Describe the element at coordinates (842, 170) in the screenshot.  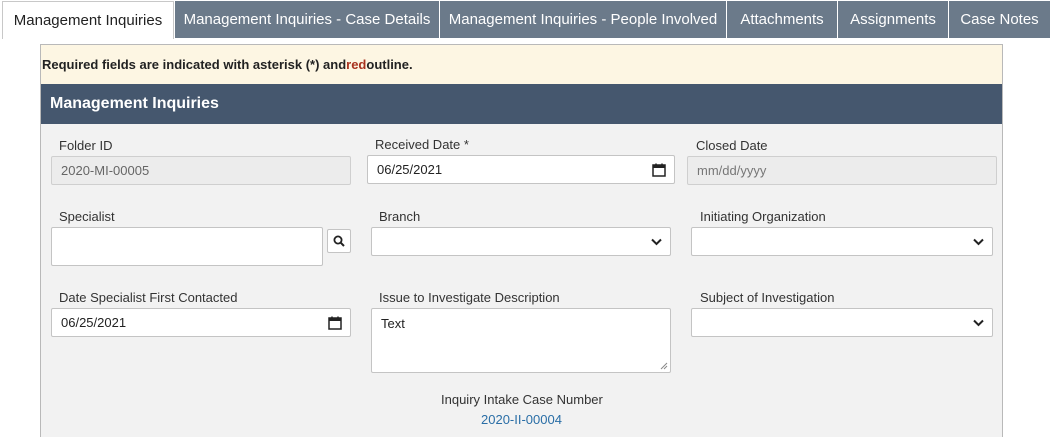
I see `closed-date-field: mm/dd/yyyy` at that location.